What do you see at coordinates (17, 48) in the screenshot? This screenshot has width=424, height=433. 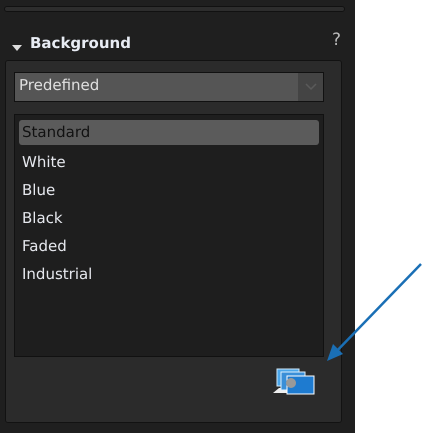 I see `collapse-triangle-icon` at bounding box center [17, 48].